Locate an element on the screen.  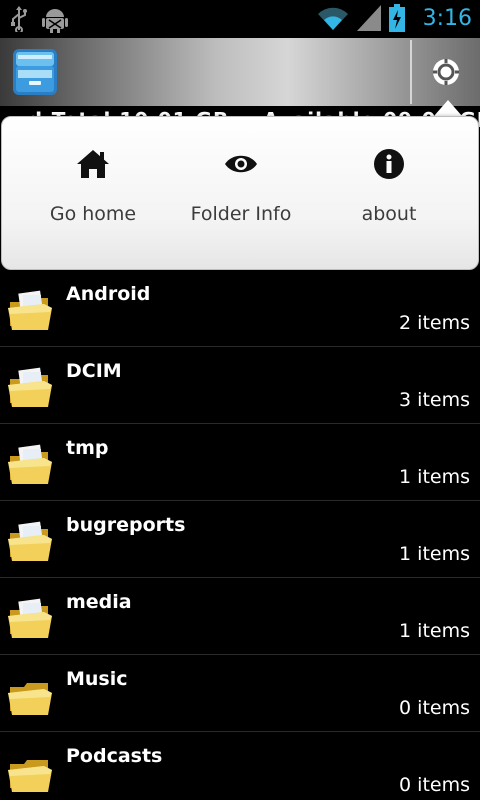
list-item: Android 2 items is located at coordinates (240, 308).